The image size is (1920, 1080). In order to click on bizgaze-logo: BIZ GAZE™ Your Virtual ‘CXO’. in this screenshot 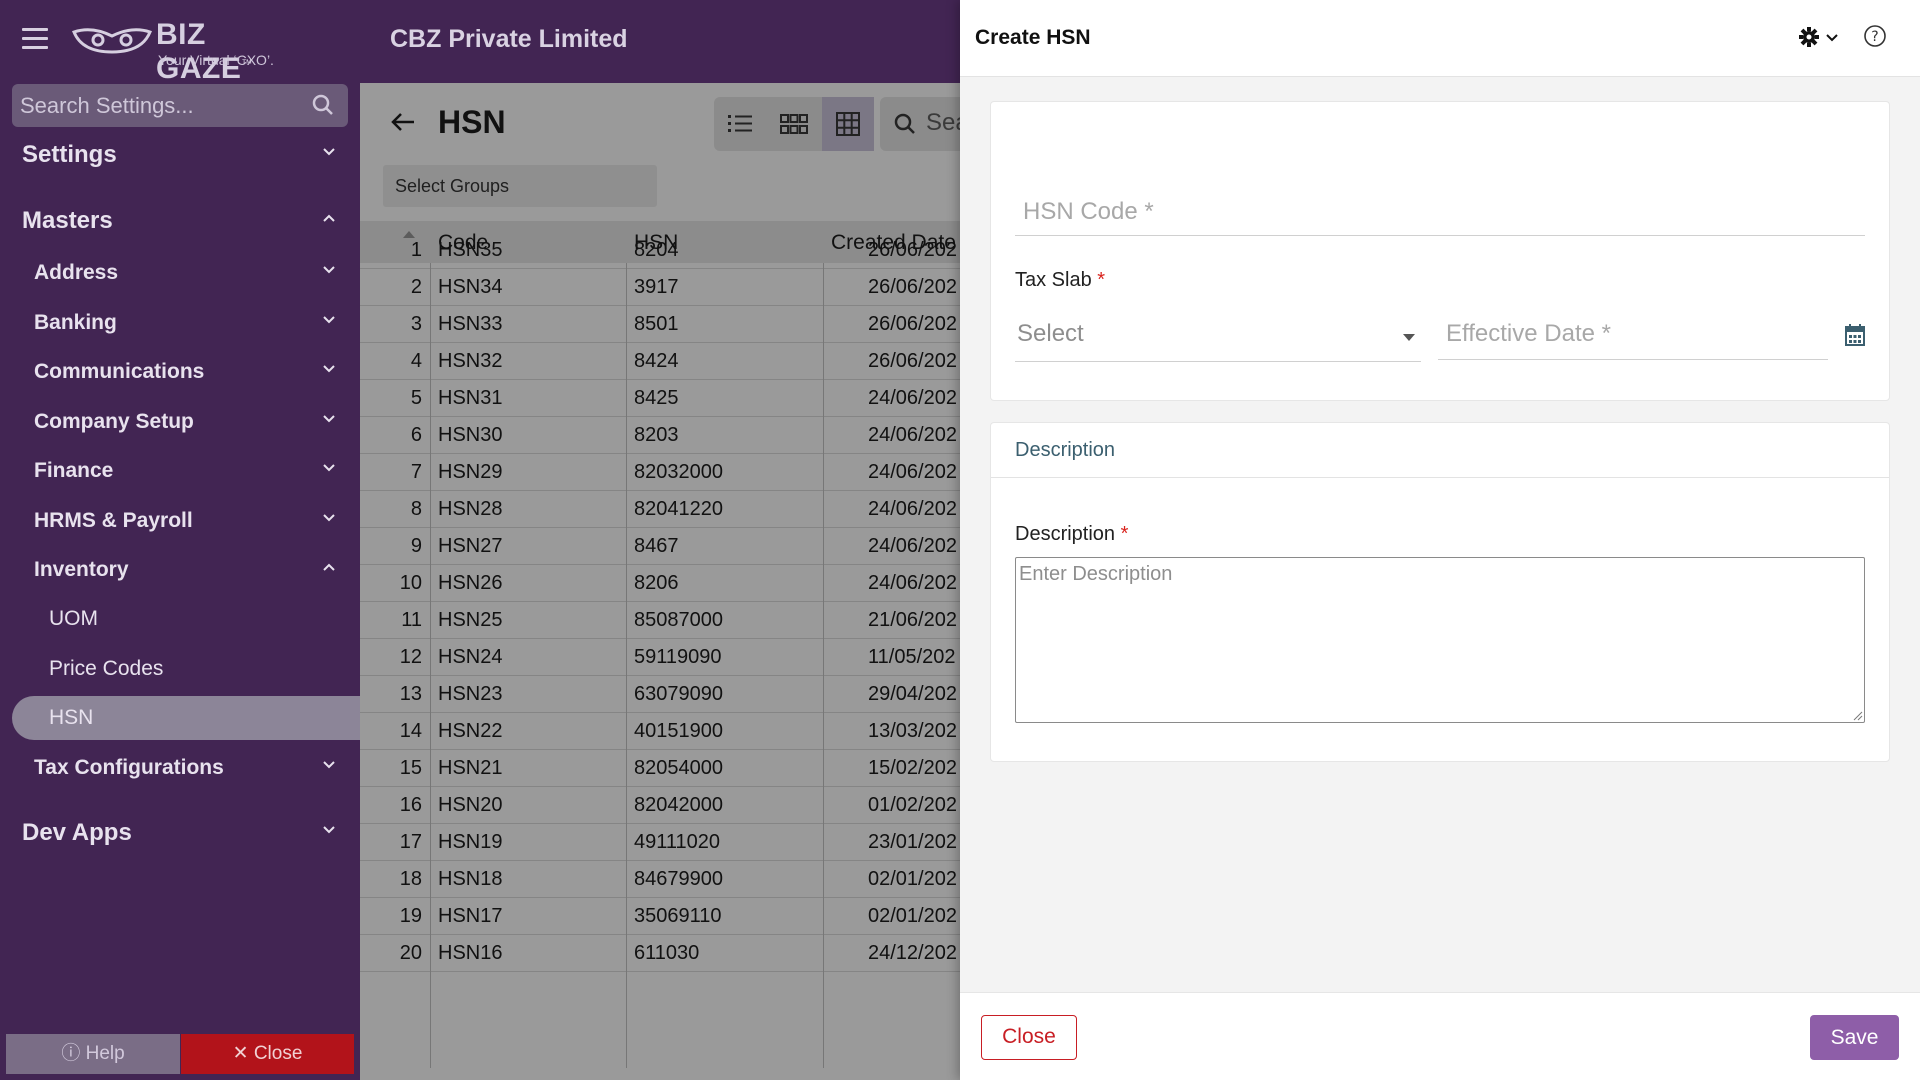, I will do `click(182, 50)`.